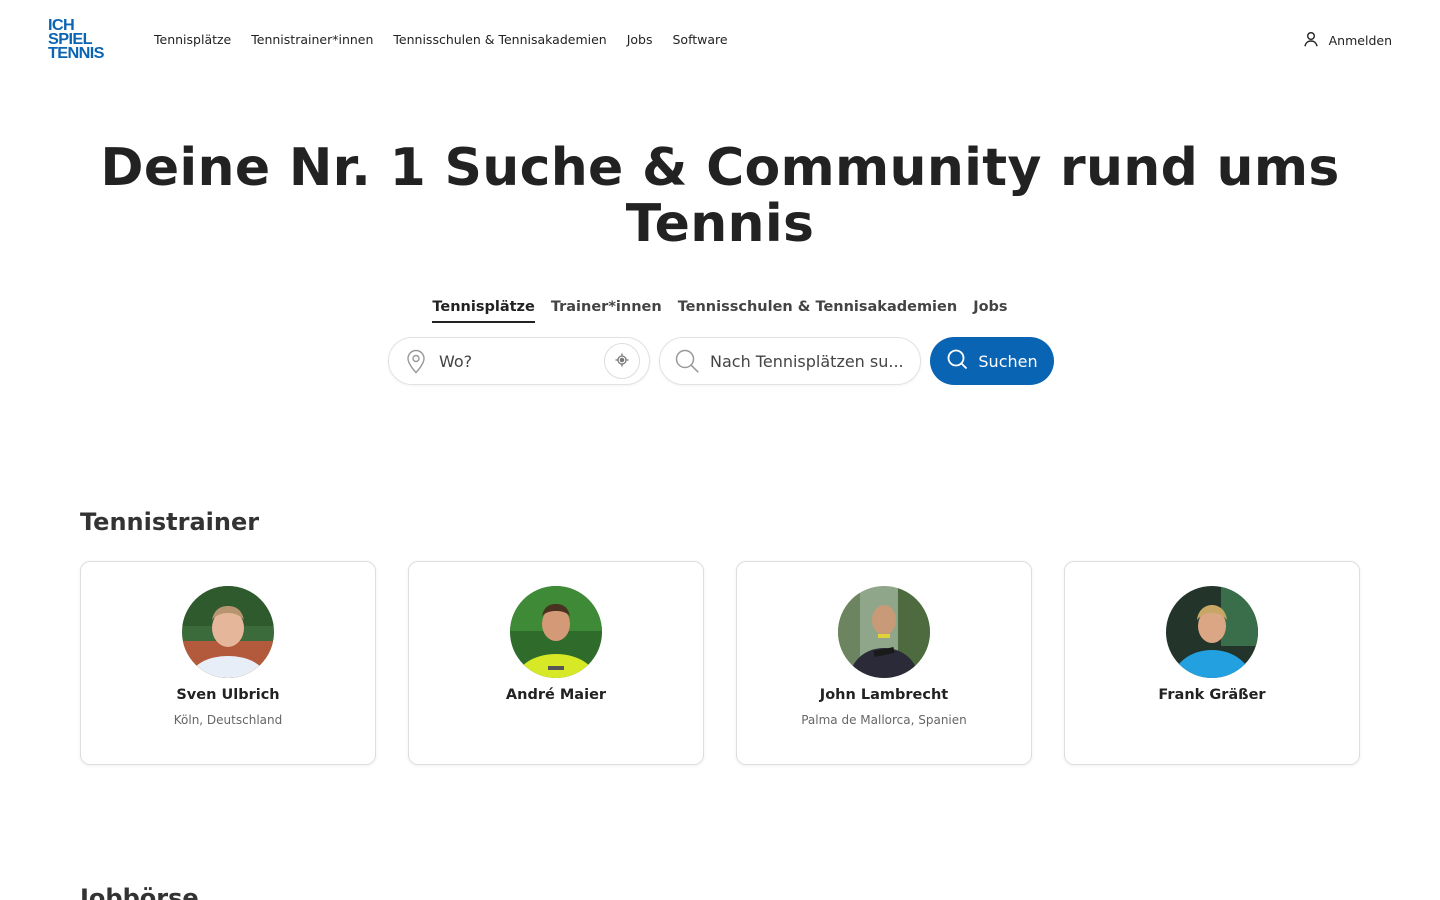 The height and width of the screenshot is (900, 1440). I want to click on trainer-card: André Maier, so click(556, 663).